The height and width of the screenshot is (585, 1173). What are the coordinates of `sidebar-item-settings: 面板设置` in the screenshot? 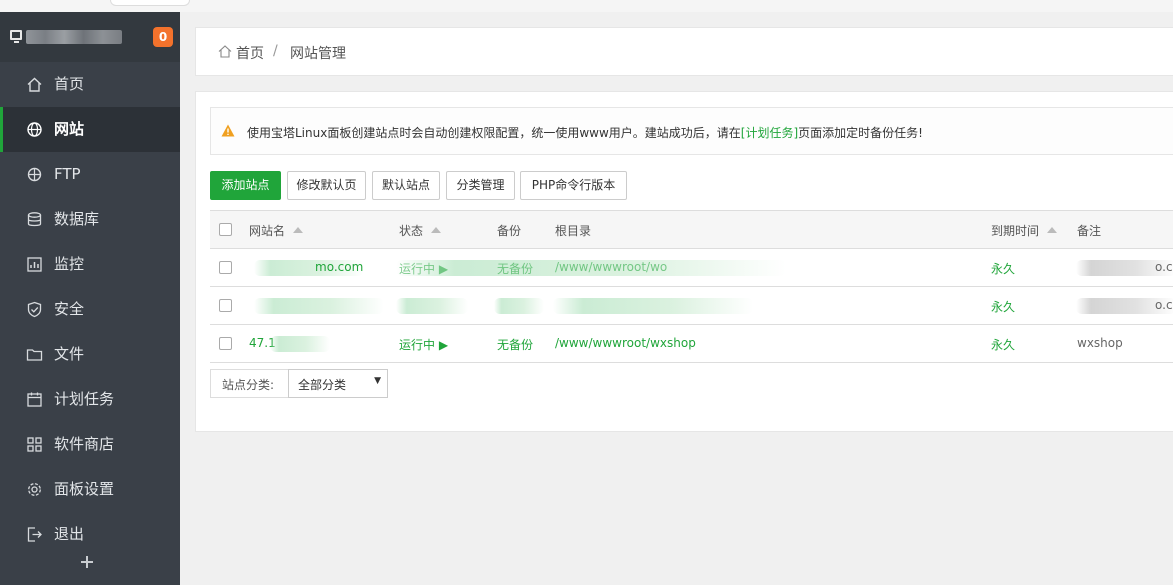 It's located at (90, 489).